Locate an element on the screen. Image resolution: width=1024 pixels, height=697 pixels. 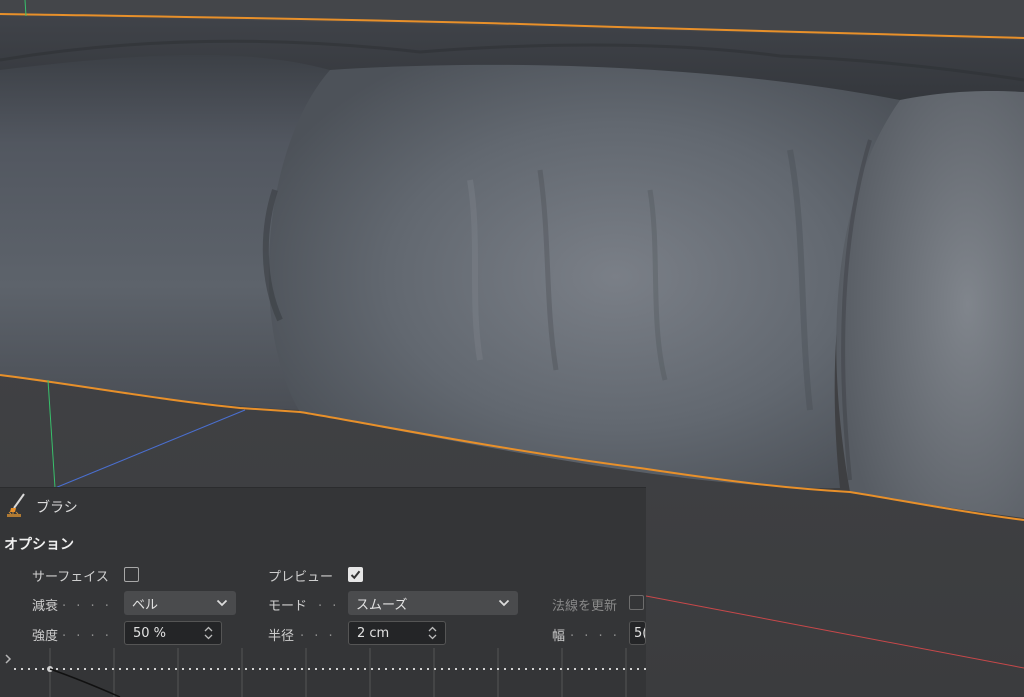
mode-label: モード is located at coordinates (288, 606).